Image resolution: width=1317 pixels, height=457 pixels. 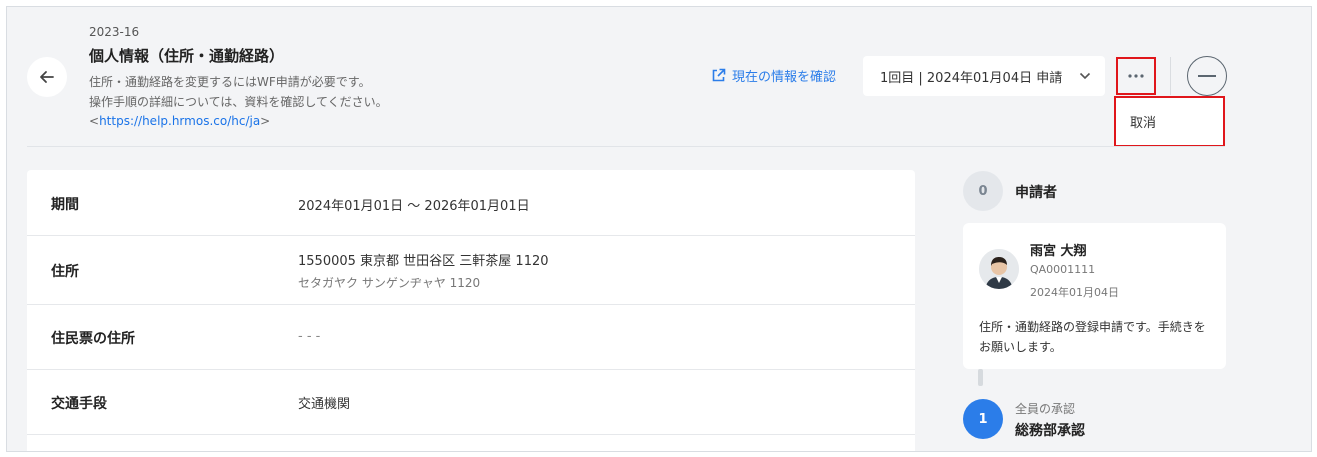 I want to click on minus-icon, so click(x=1207, y=76).